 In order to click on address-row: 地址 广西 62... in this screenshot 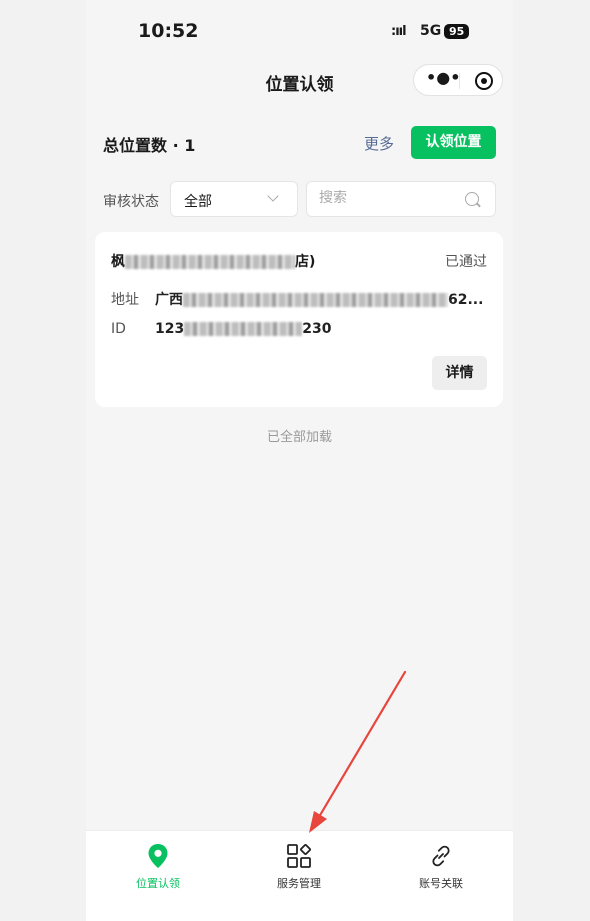, I will do `click(297, 299)`.